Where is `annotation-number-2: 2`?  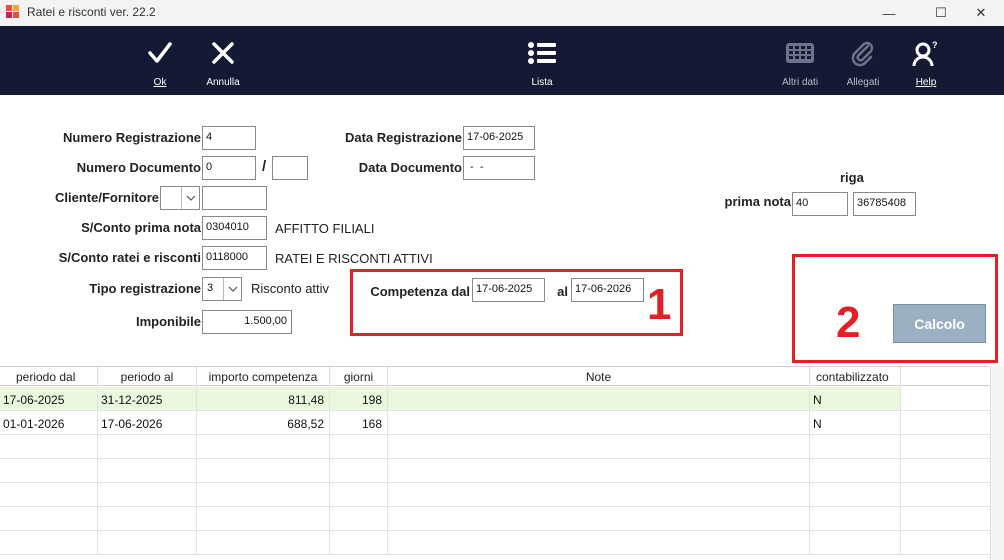 annotation-number-2: 2 is located at coordinates (848, 322).